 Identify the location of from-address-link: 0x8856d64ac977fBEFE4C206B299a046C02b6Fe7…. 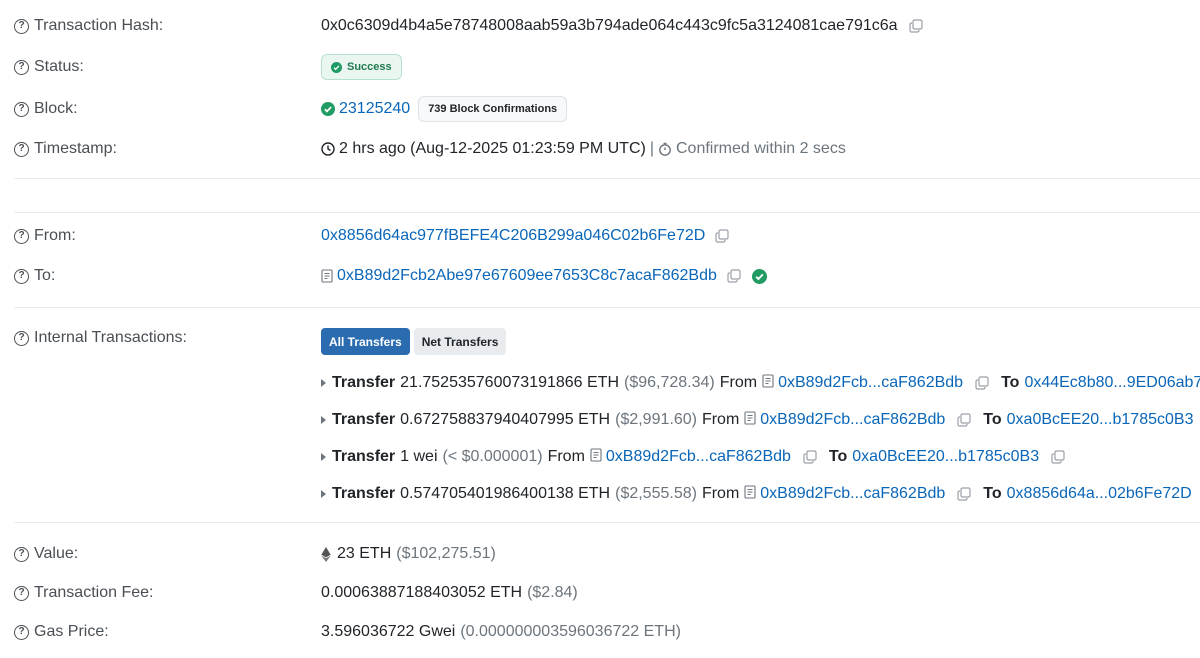
(513, 236).